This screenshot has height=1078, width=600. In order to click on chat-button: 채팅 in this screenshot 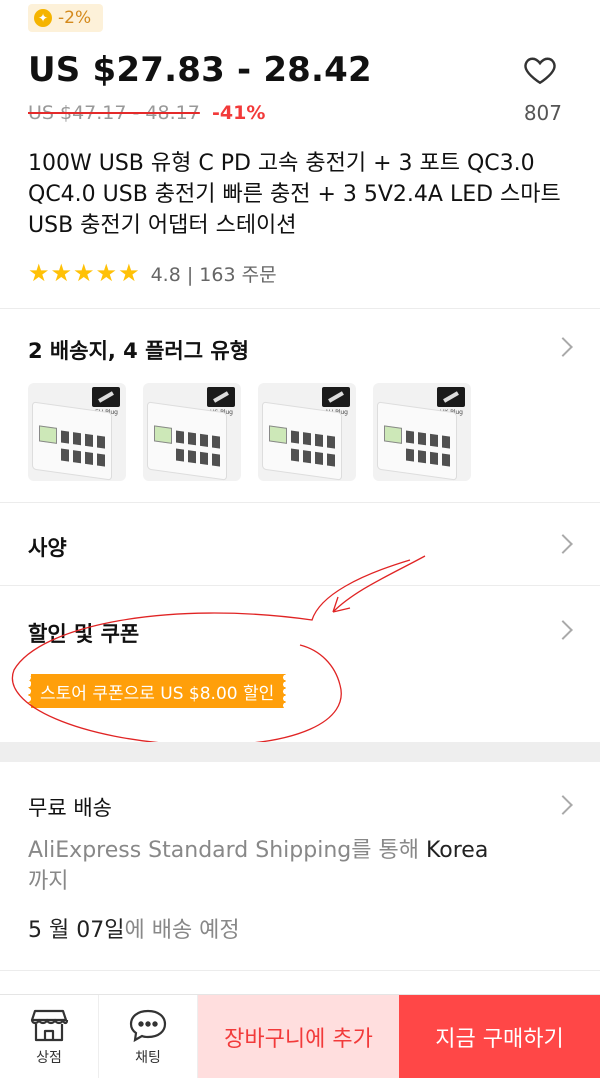, I will do `click(148, 1036)`.